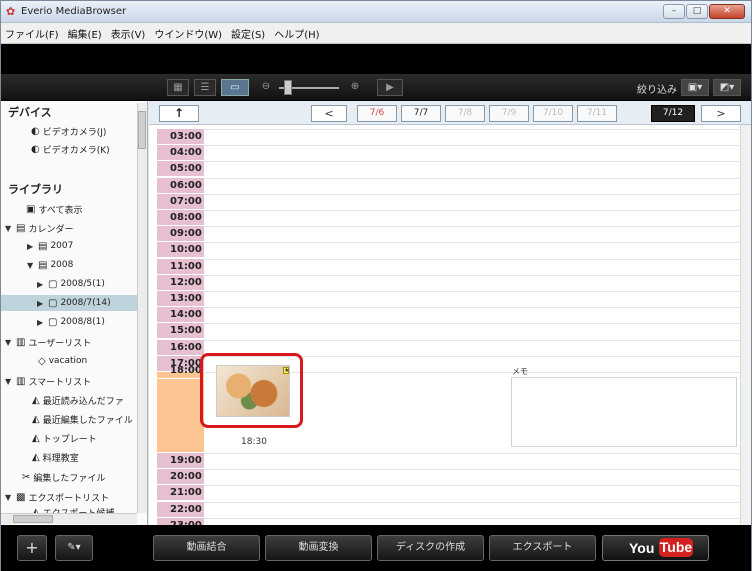 The image size is (754, 571). I want to click on menu-edit: 編集(E), so click(85, 33).